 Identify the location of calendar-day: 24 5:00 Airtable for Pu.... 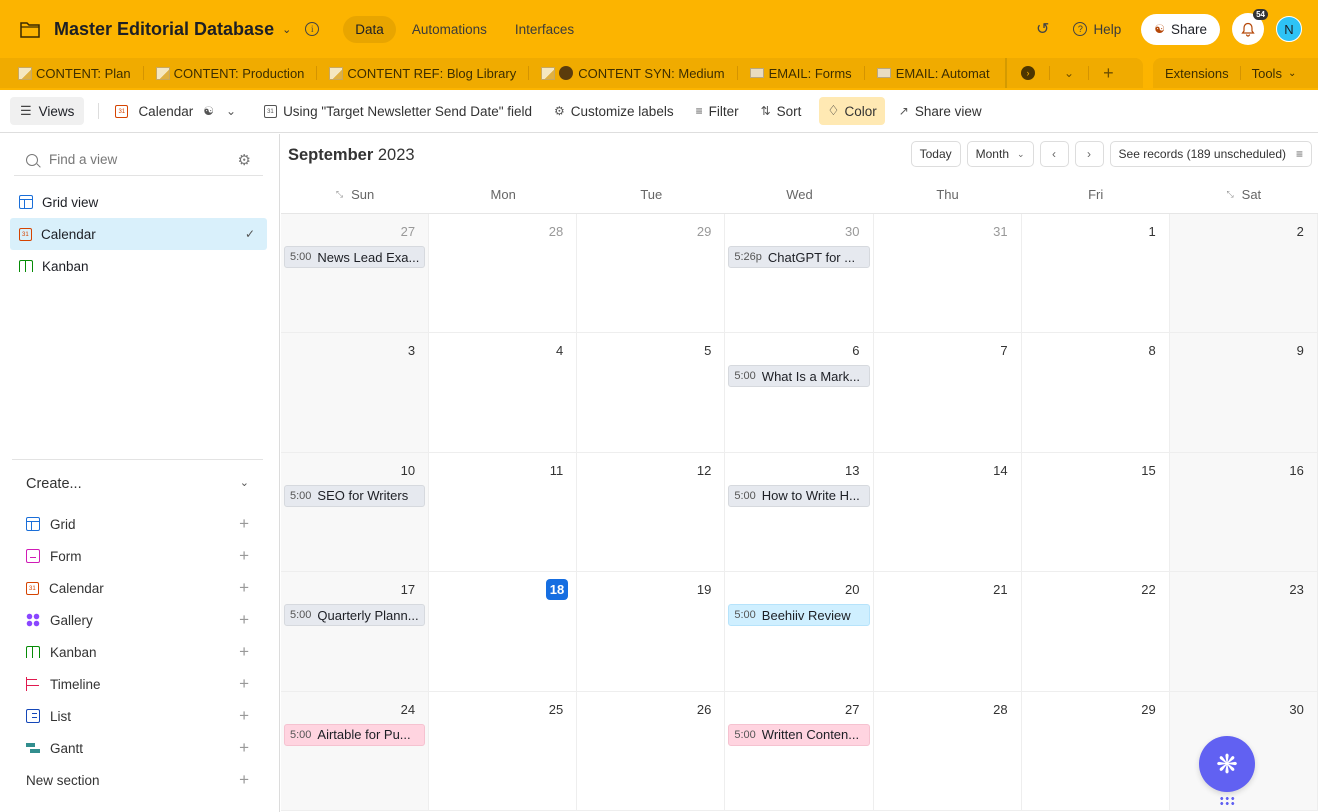
(355, 750).